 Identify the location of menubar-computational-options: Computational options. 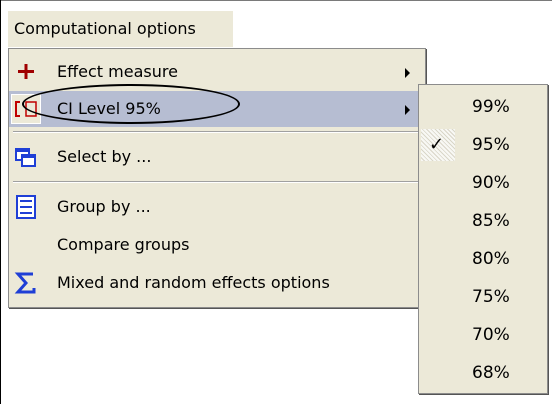
(120, 29).